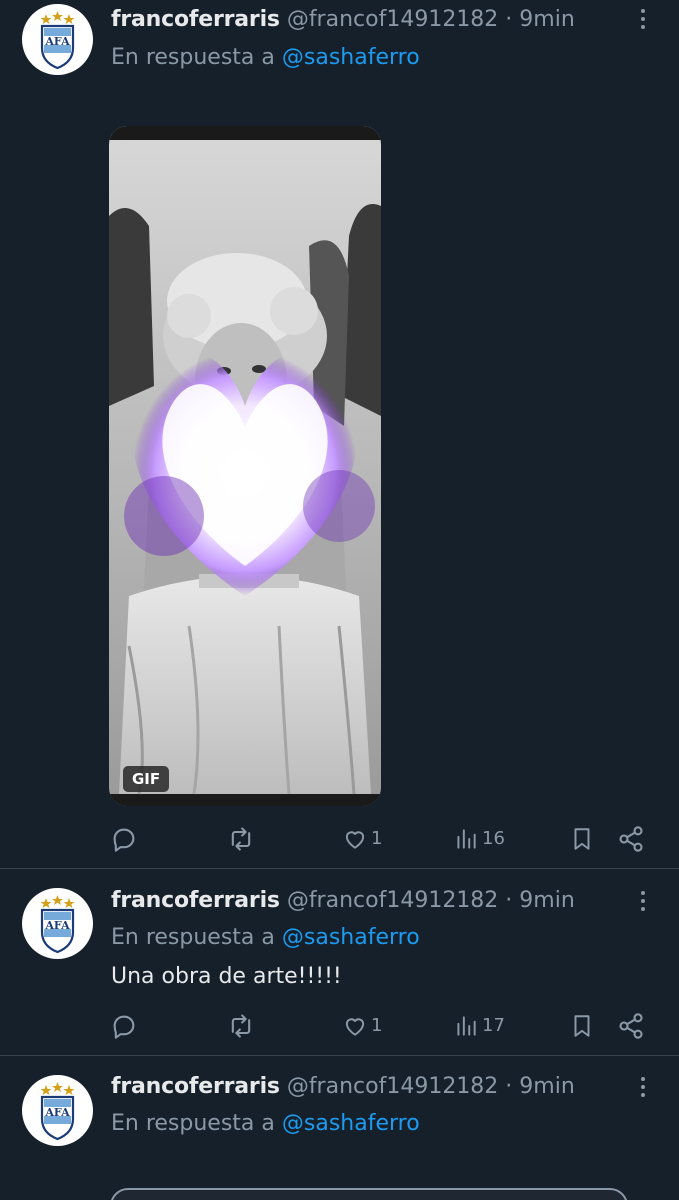 This screenshot has height=1200, width=679. What do you see at coordinates (479, 1026) in the screenshot?
I see `views-button: 17` at bounding box center [479, 1026].